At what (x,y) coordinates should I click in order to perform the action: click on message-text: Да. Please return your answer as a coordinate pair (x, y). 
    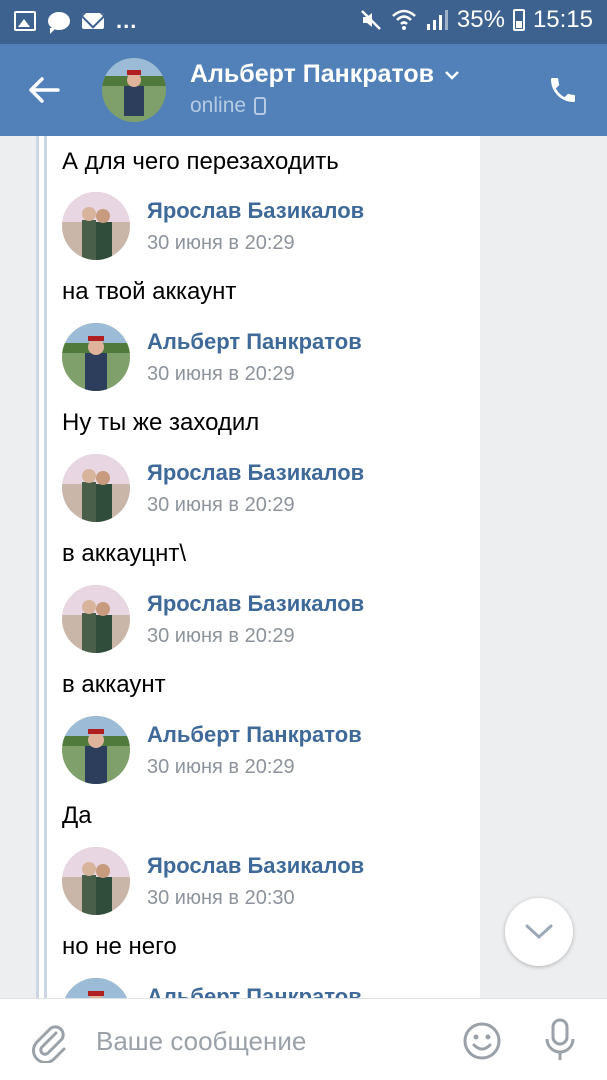
    Looking at the image, I should click on (77, 815).